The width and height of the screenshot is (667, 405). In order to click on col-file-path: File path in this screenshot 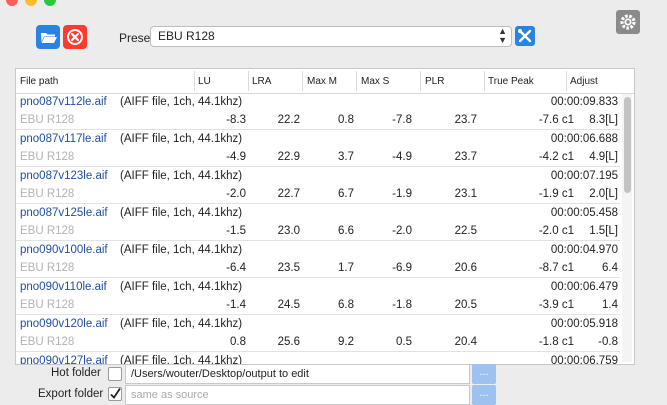, I will do `click(39, 81)`.